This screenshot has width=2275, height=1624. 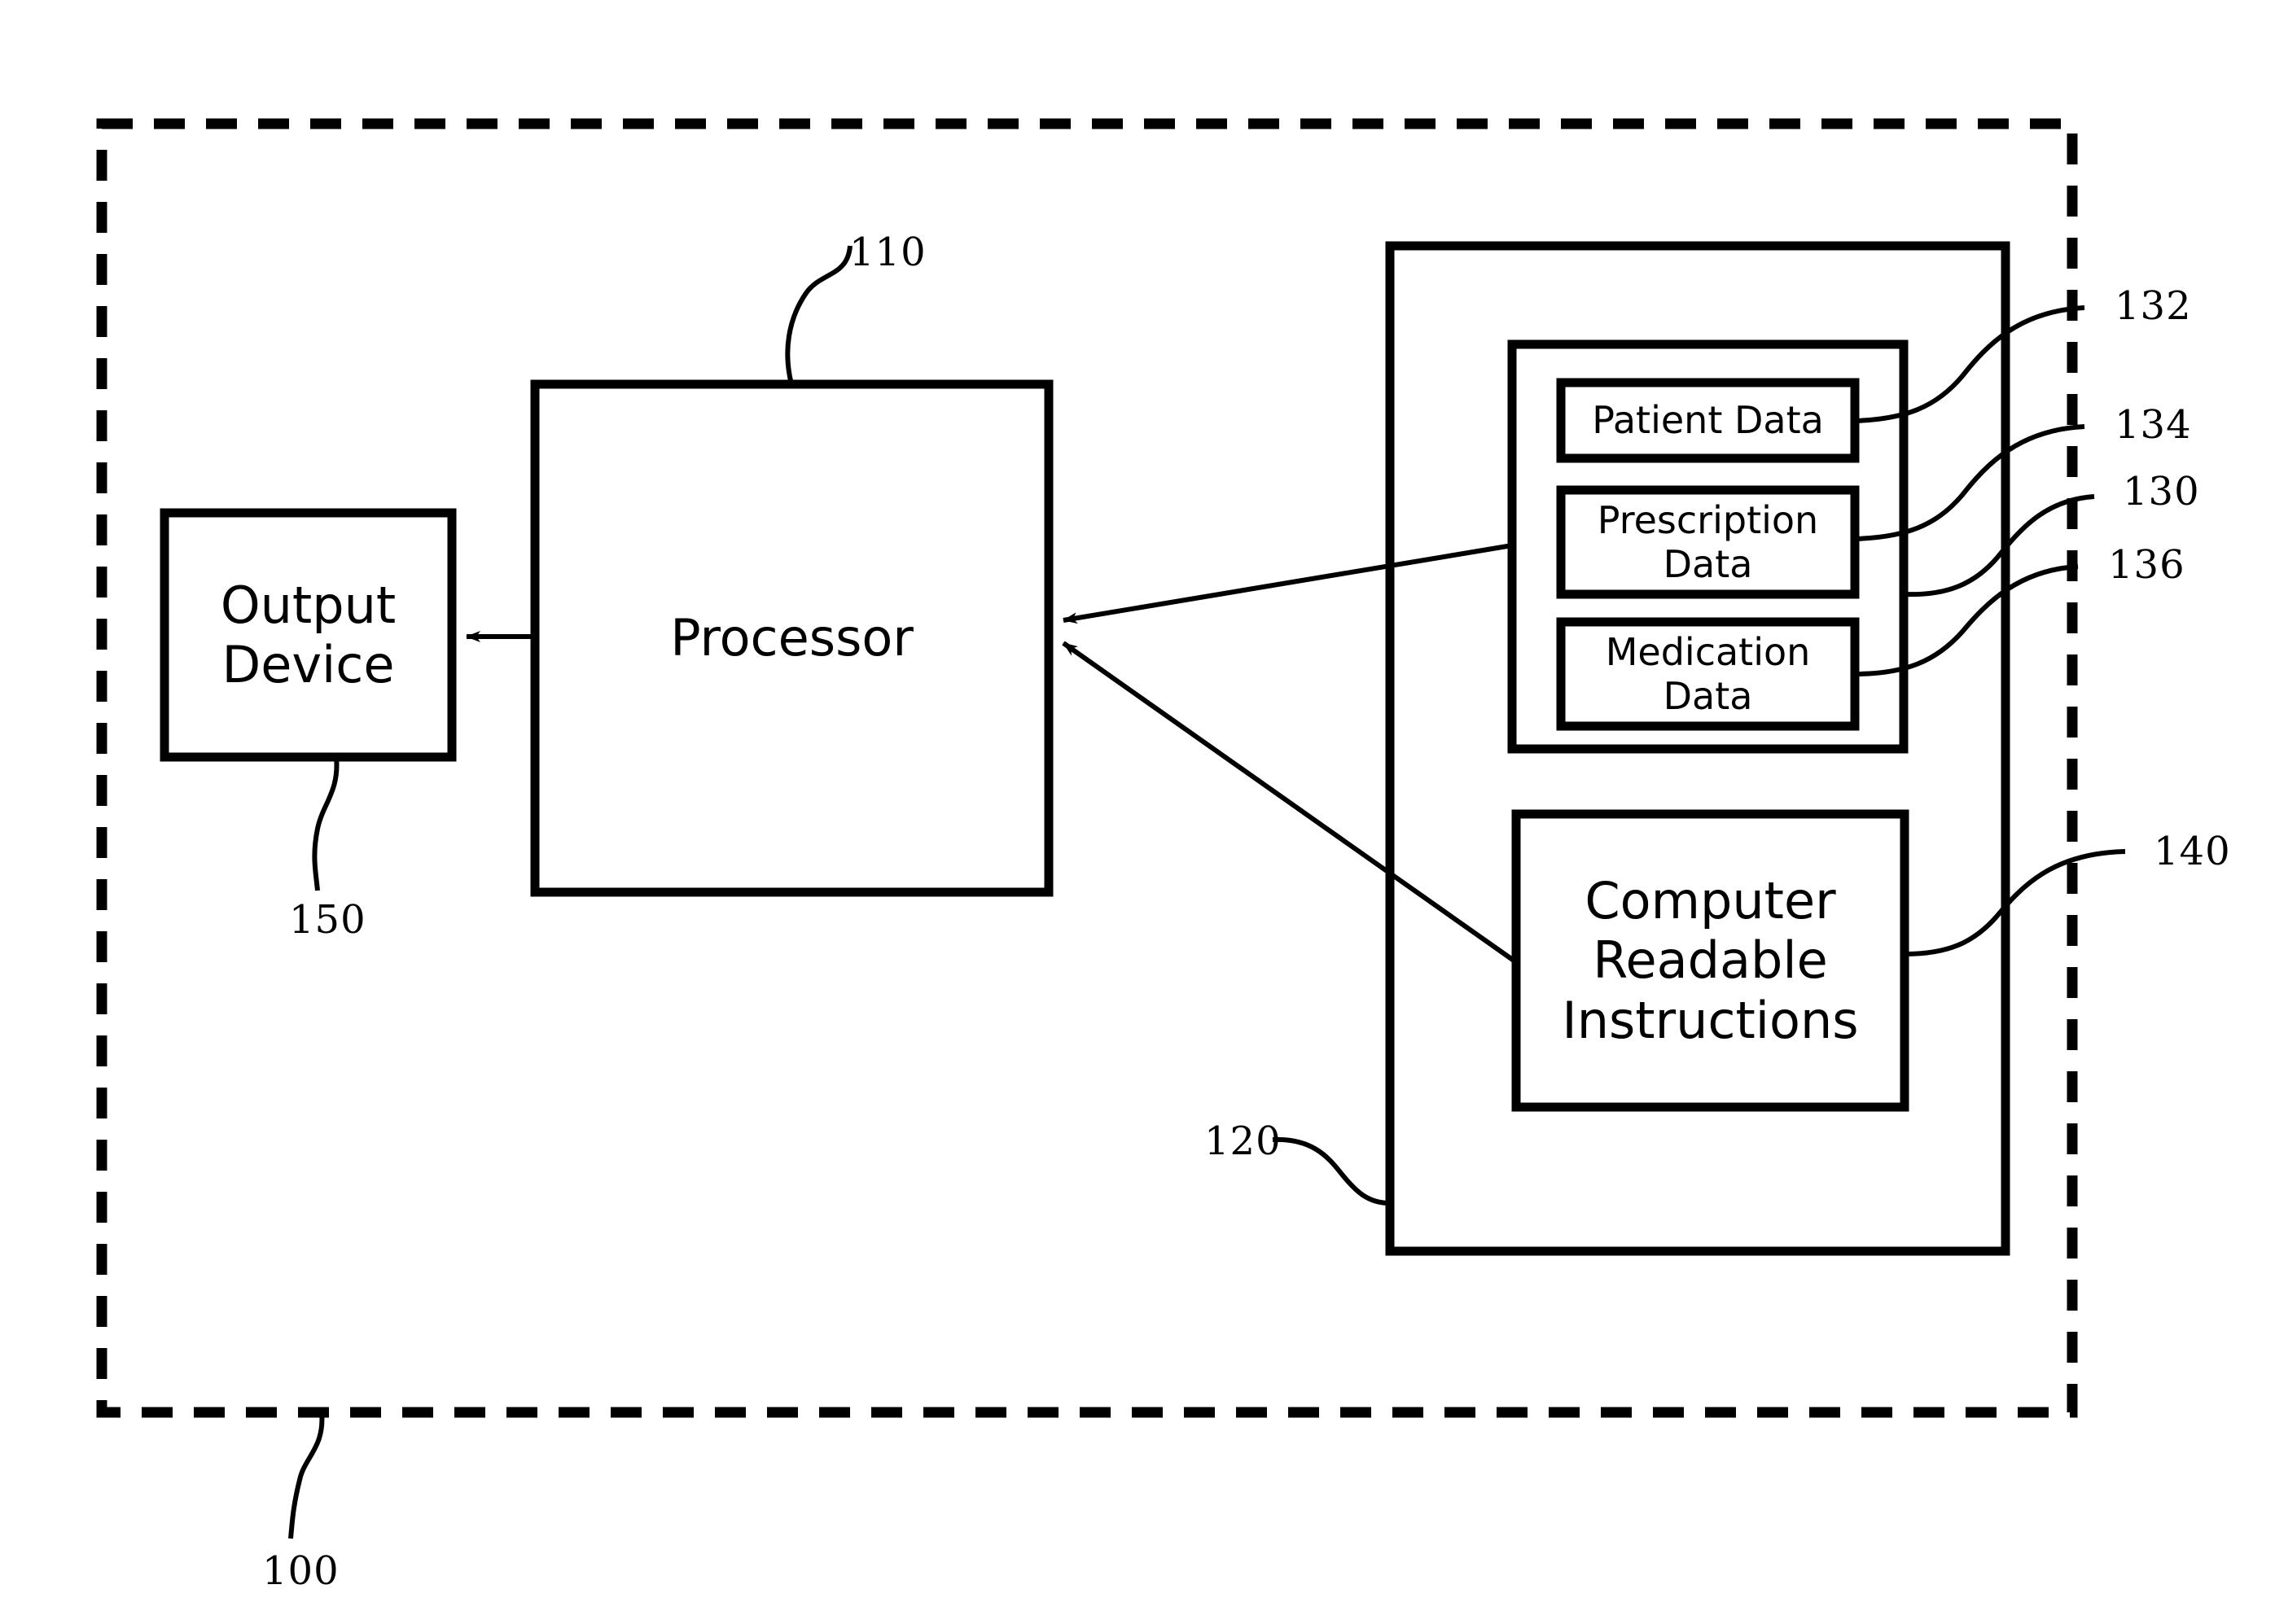 I want to click on ref-numeral-150: 150, so click(x=327, y=920).